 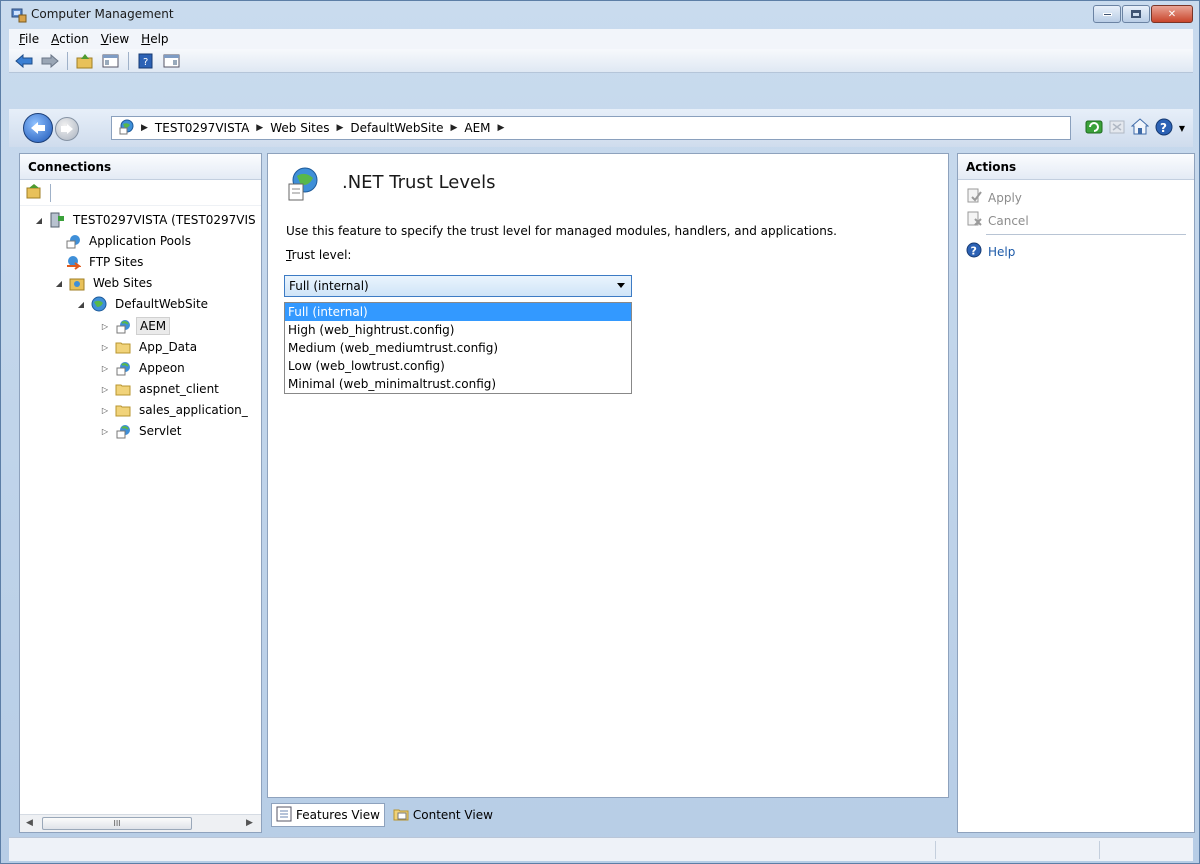 I want to click on toolbar-separator, so click(x=67, y=60).